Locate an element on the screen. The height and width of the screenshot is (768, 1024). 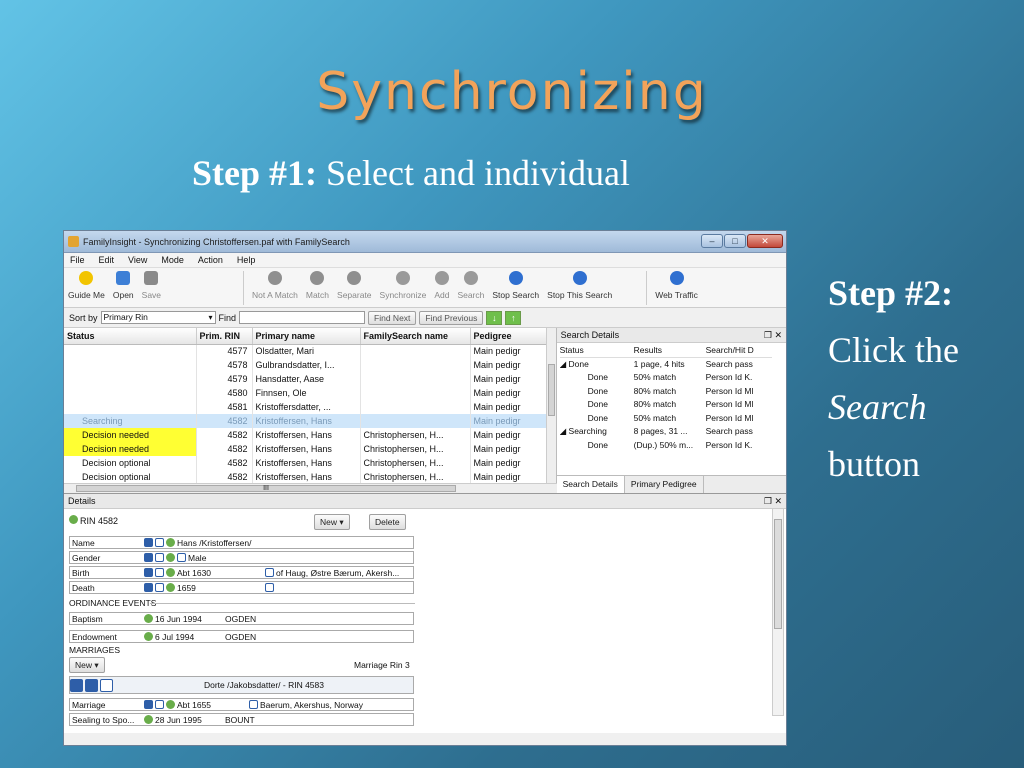
column-header-status: Status is located at coordinates (130, 336).